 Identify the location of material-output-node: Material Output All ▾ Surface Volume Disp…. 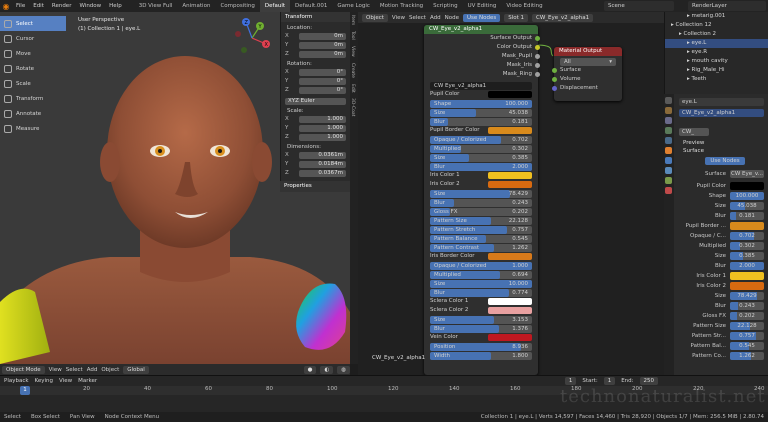
(587, 74).